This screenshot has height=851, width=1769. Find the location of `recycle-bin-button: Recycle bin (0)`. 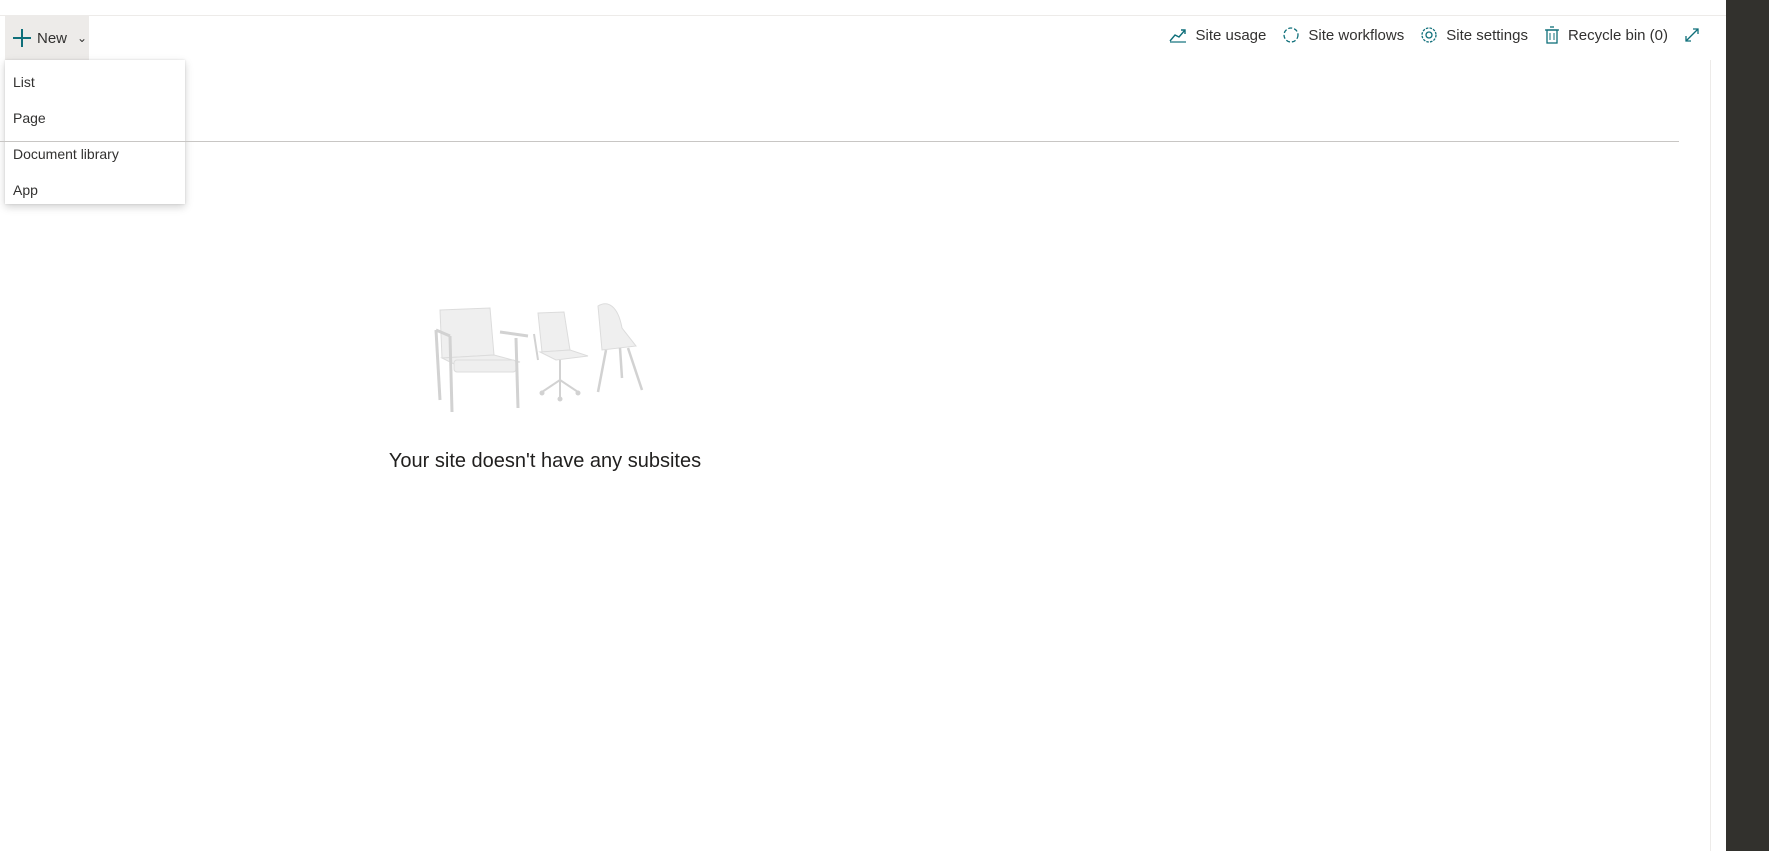

recycle-bin-button: Recycle bin (0) is located at coordinates (1606, 35).